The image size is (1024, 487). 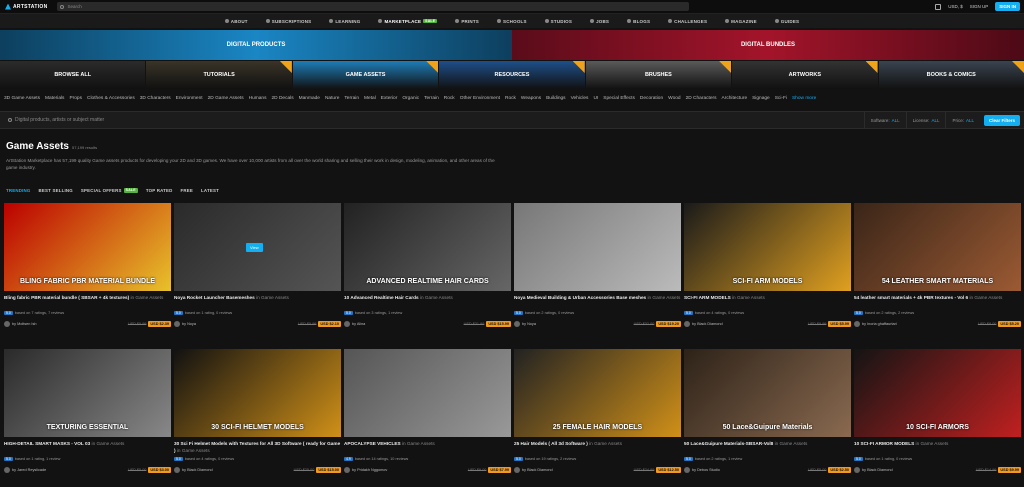 I want to click on author-link: by Alina, so click(x=354, y=324).